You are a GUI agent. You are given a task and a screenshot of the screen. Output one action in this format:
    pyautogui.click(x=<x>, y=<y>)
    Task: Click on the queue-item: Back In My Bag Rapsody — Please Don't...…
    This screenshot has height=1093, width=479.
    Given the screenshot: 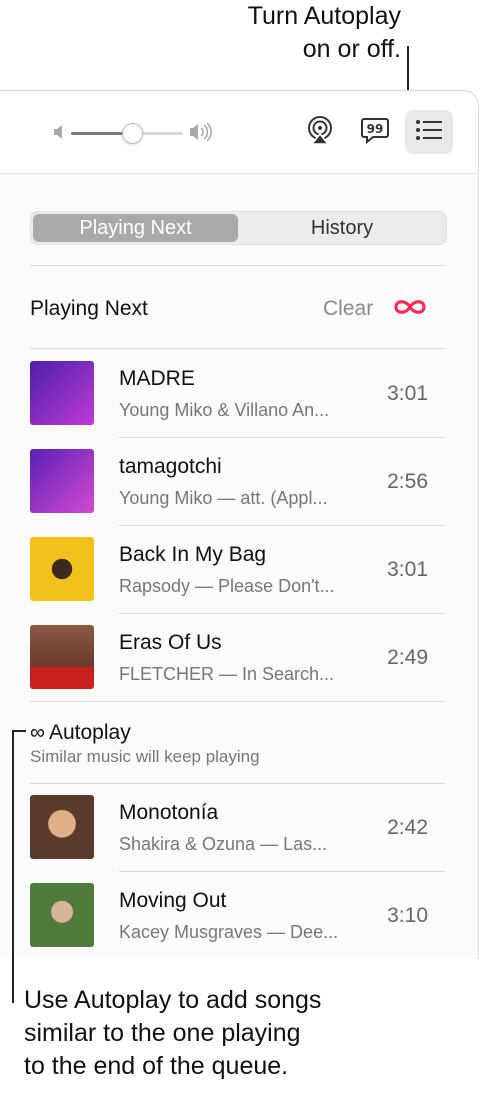 What is the action you would take?
    pyautogui.click(x=239, y=569)
    